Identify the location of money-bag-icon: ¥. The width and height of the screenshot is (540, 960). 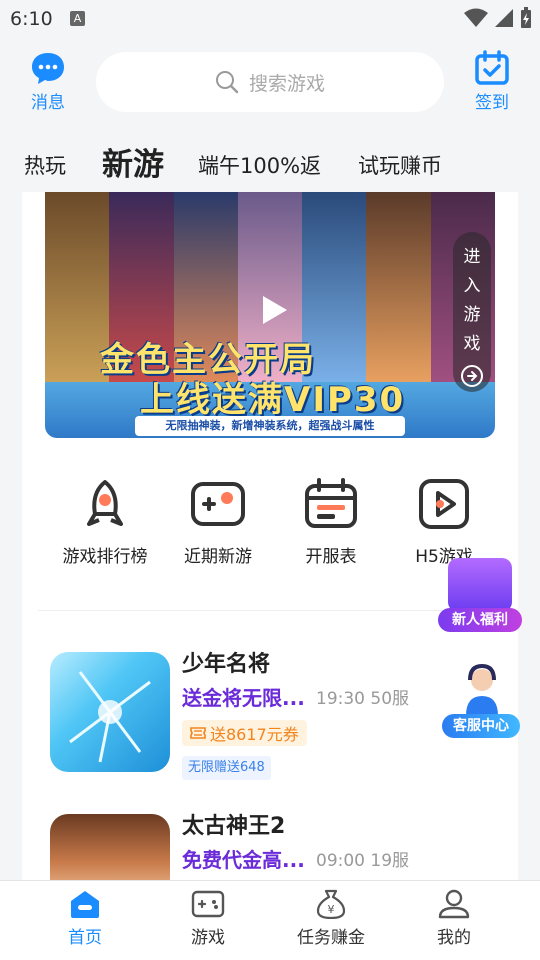
(331, 904).